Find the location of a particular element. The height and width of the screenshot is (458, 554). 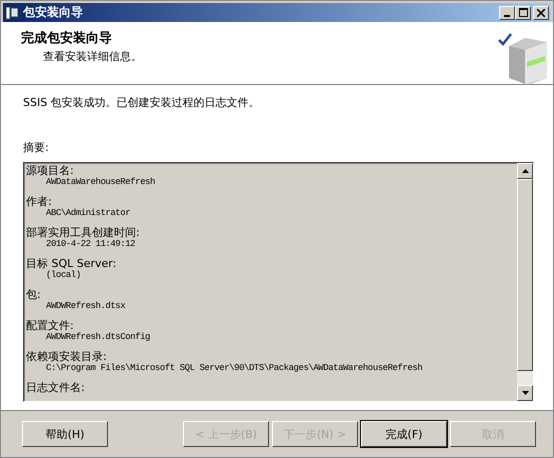

summary-field-value: 2010-4-22 11:49:12 is located at coordinates (90, 244).